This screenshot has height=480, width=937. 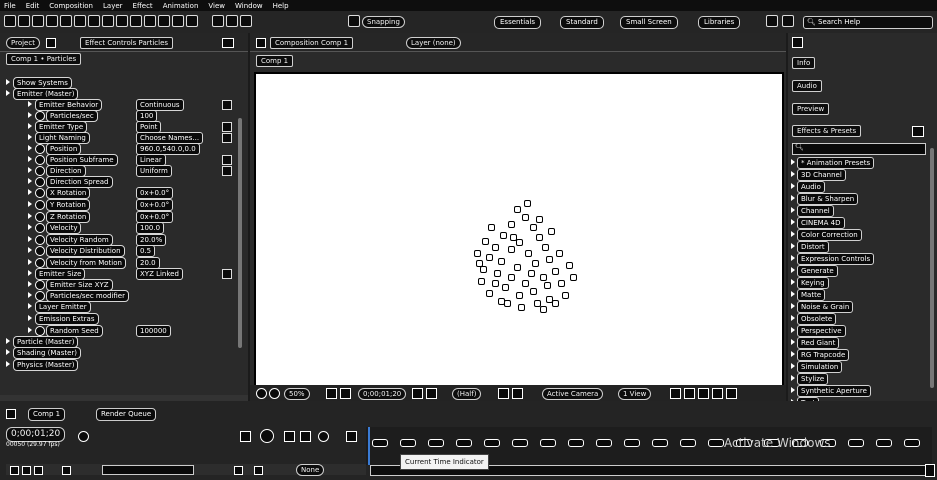 What do you see at coordinates (305, 436) in the screenshot?
I see `frame-blending-icon` at bounding box center [305, 436].